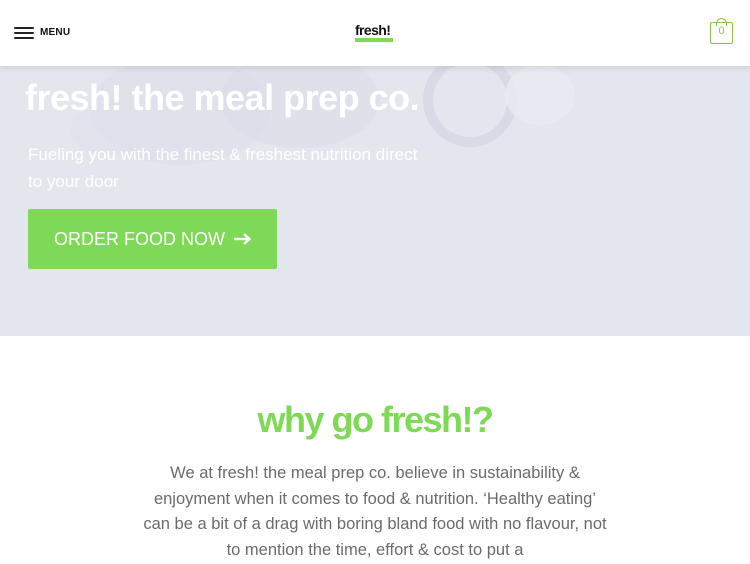 The width and height of the screenshot is (750, 564). I want to click on menu-toggle-button: MENU, so click(42, 32).